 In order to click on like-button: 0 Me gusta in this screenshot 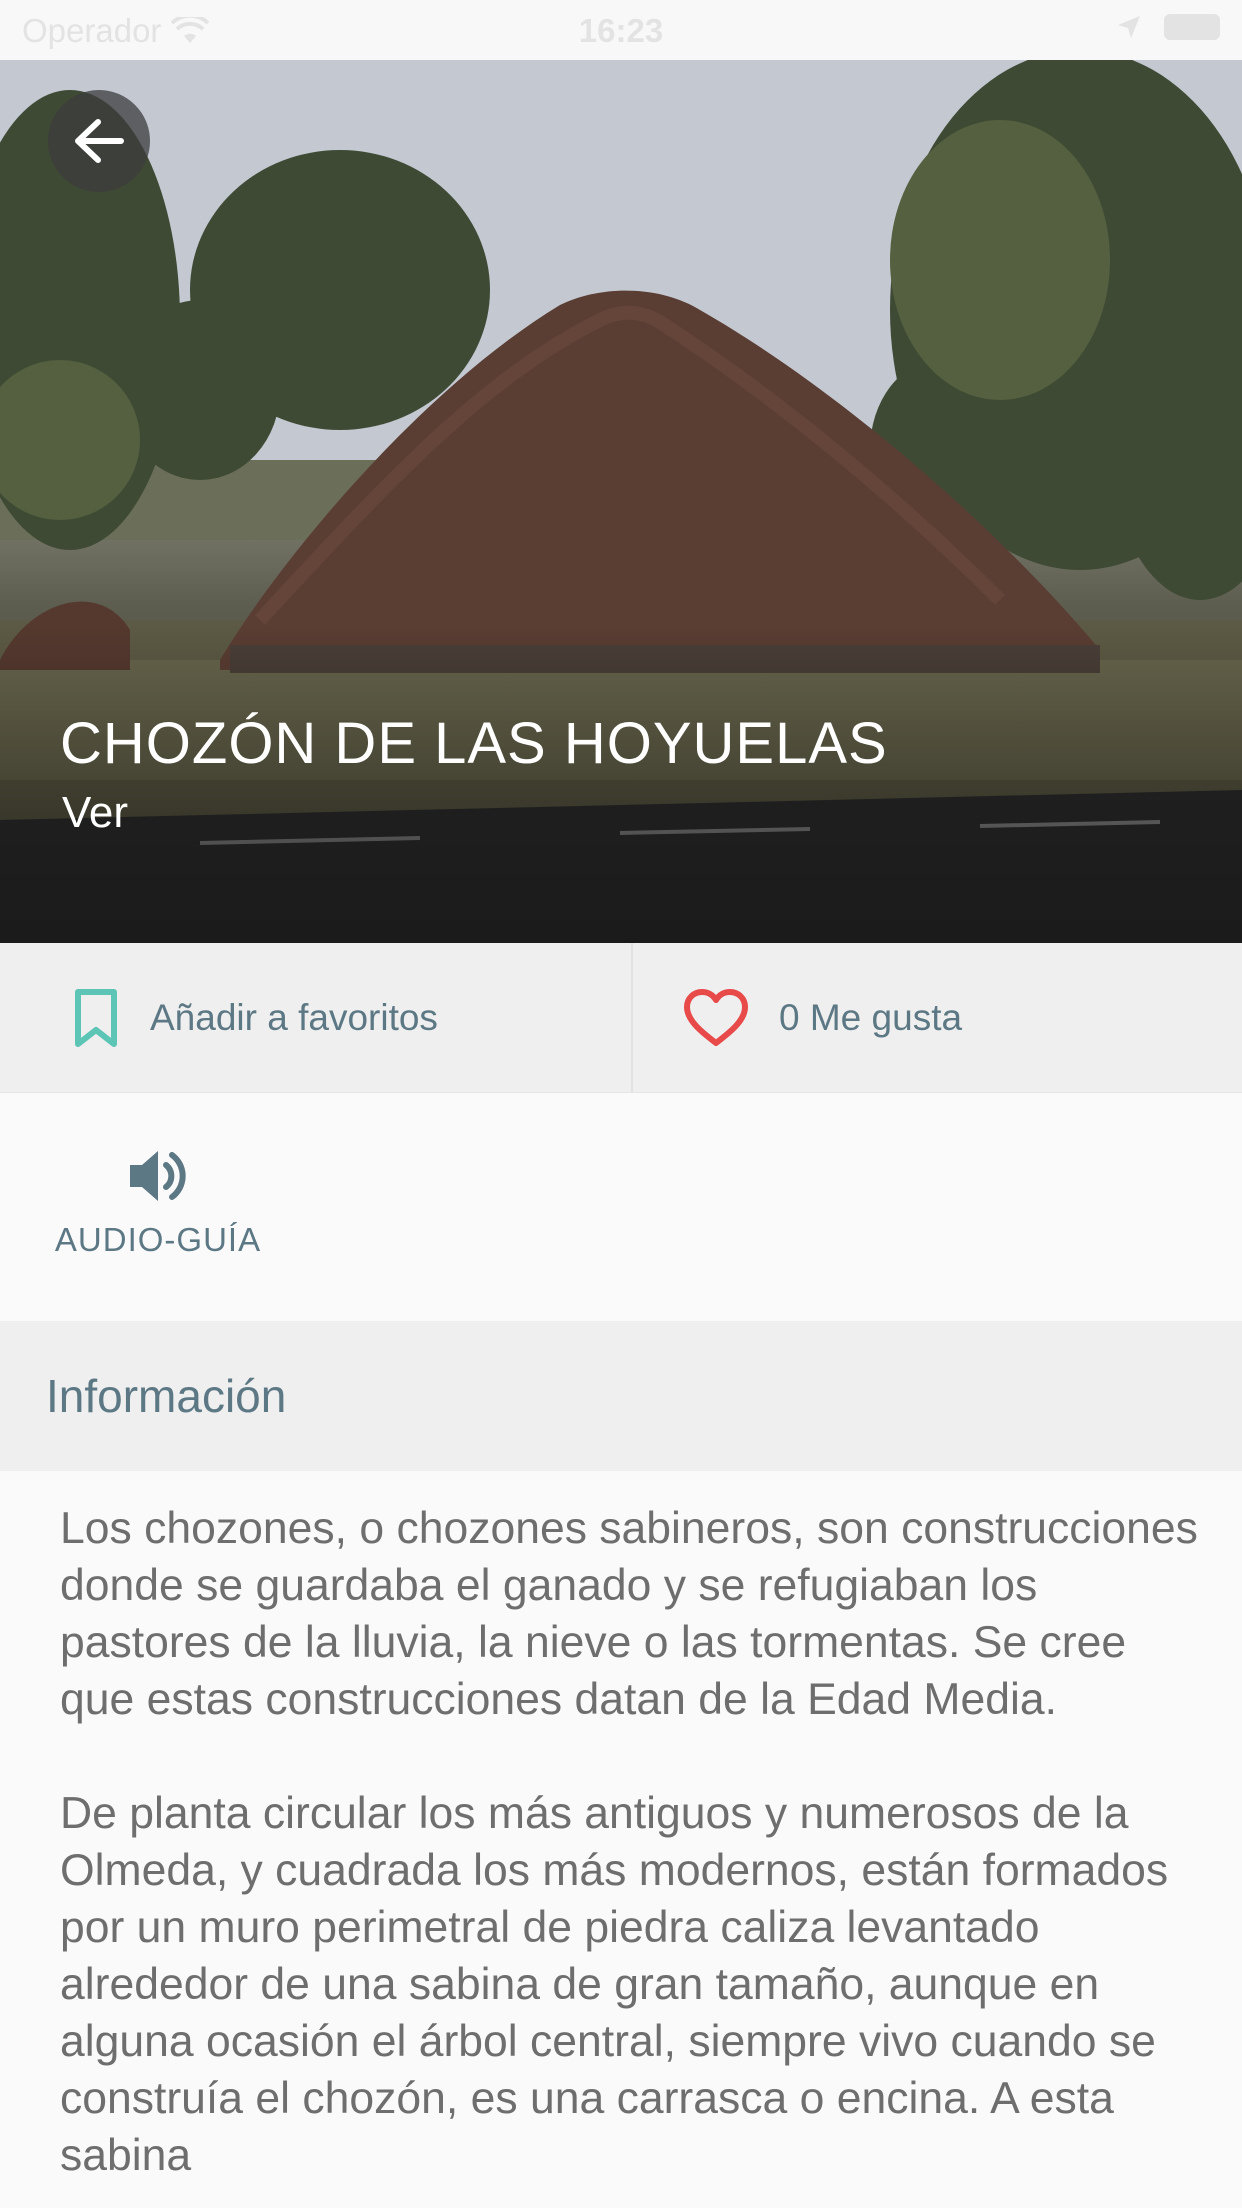, I will do `click(936, 1017)`.